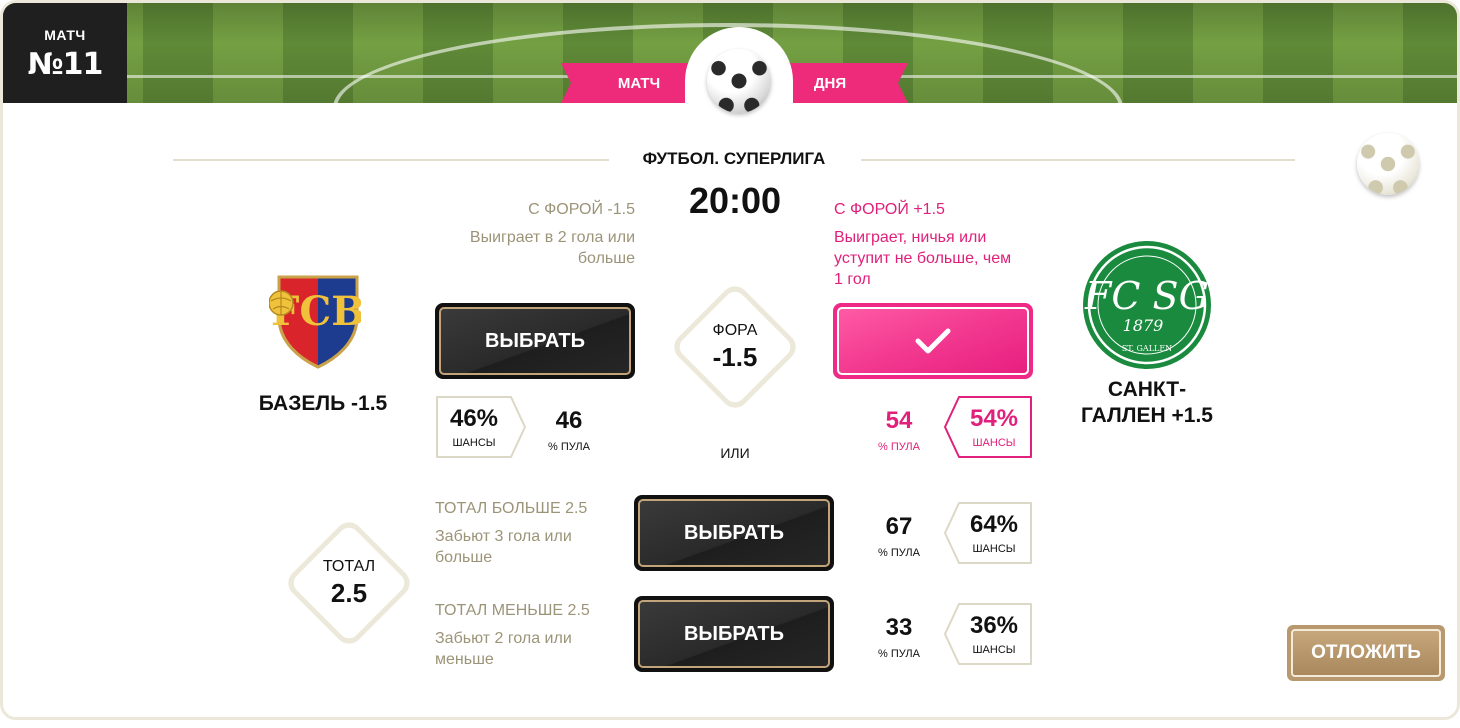 Image resolution: width=1460 pixels, height=728 pixels. I want to click on handicap-right-desc-line: уступит не больше, чем, so click(923, 258).